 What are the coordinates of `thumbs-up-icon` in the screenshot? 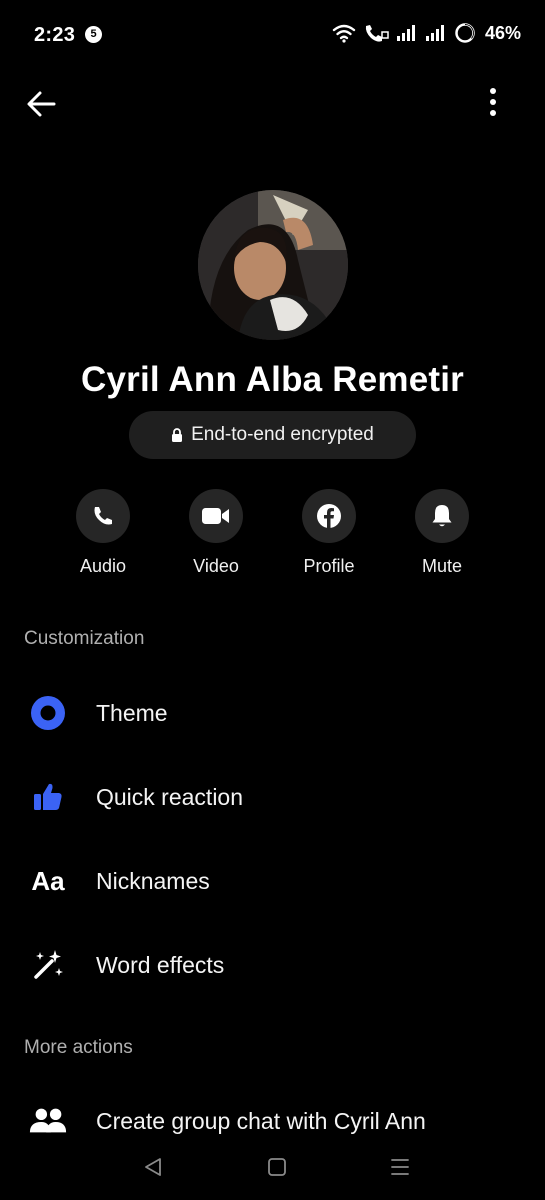 It's located at (48, 797).